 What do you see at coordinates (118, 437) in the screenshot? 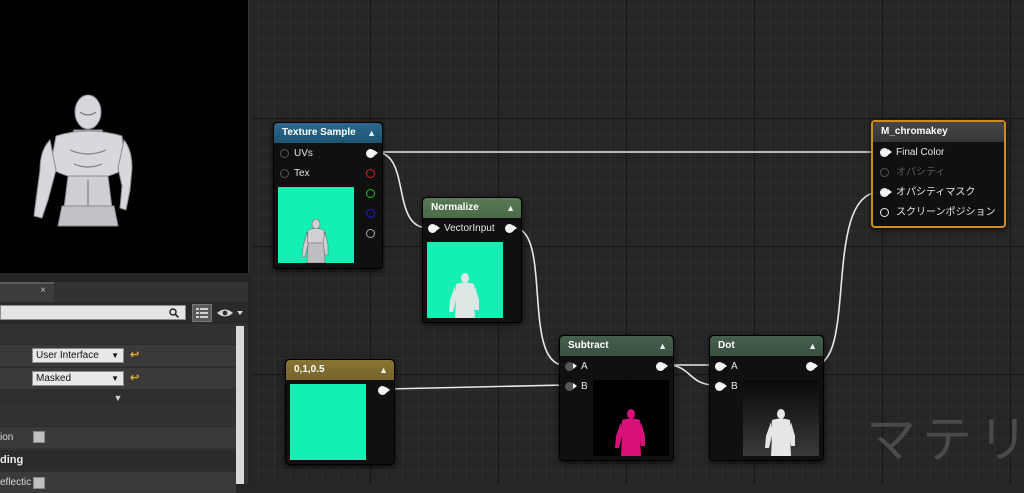
I see `property-row-checkbox: ion` at bounding box center [118, 437].